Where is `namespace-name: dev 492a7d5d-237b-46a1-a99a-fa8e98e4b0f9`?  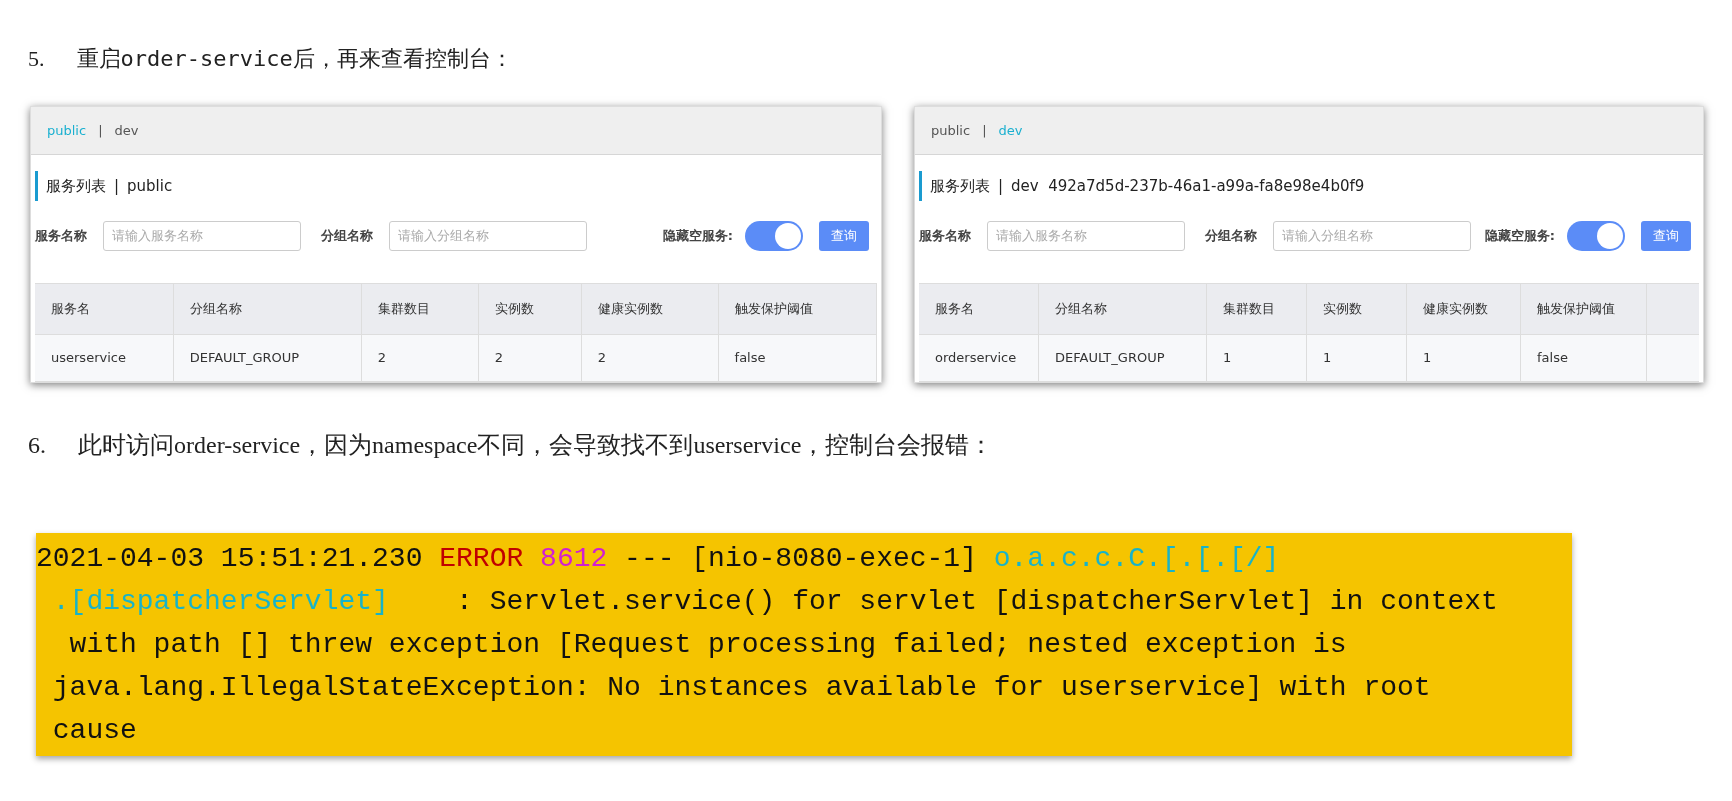
namespace-name: dev 492a7d5d-237b-46a1-a99a-fa8e98e4b0f9 is located at coordinates (1188, 186).